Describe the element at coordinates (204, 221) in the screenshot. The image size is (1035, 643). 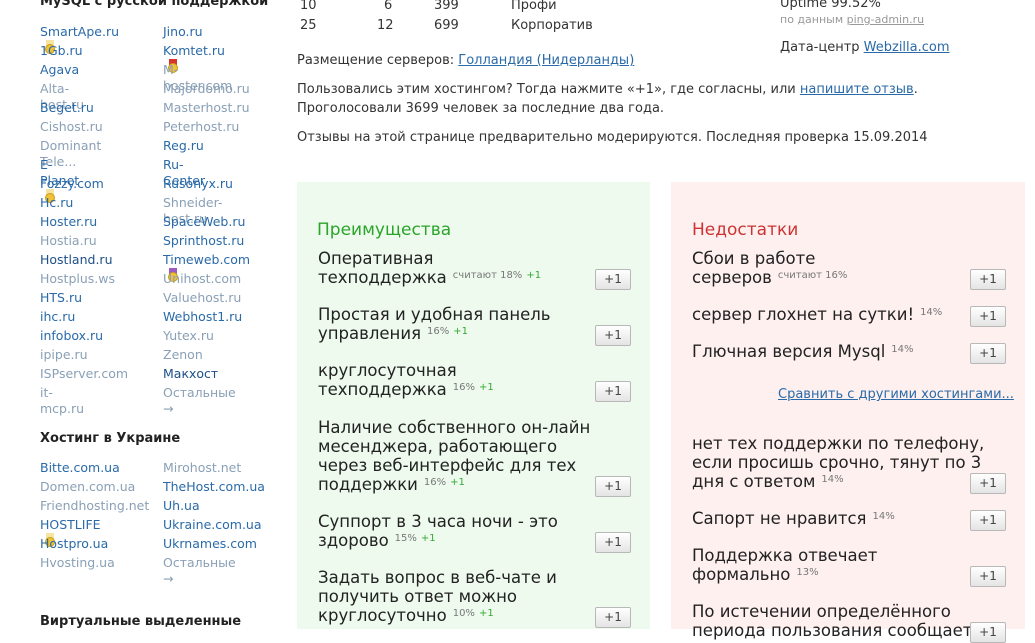
I see `host-link-spaceweb-ru: SpaceWeb.ru` at that location.